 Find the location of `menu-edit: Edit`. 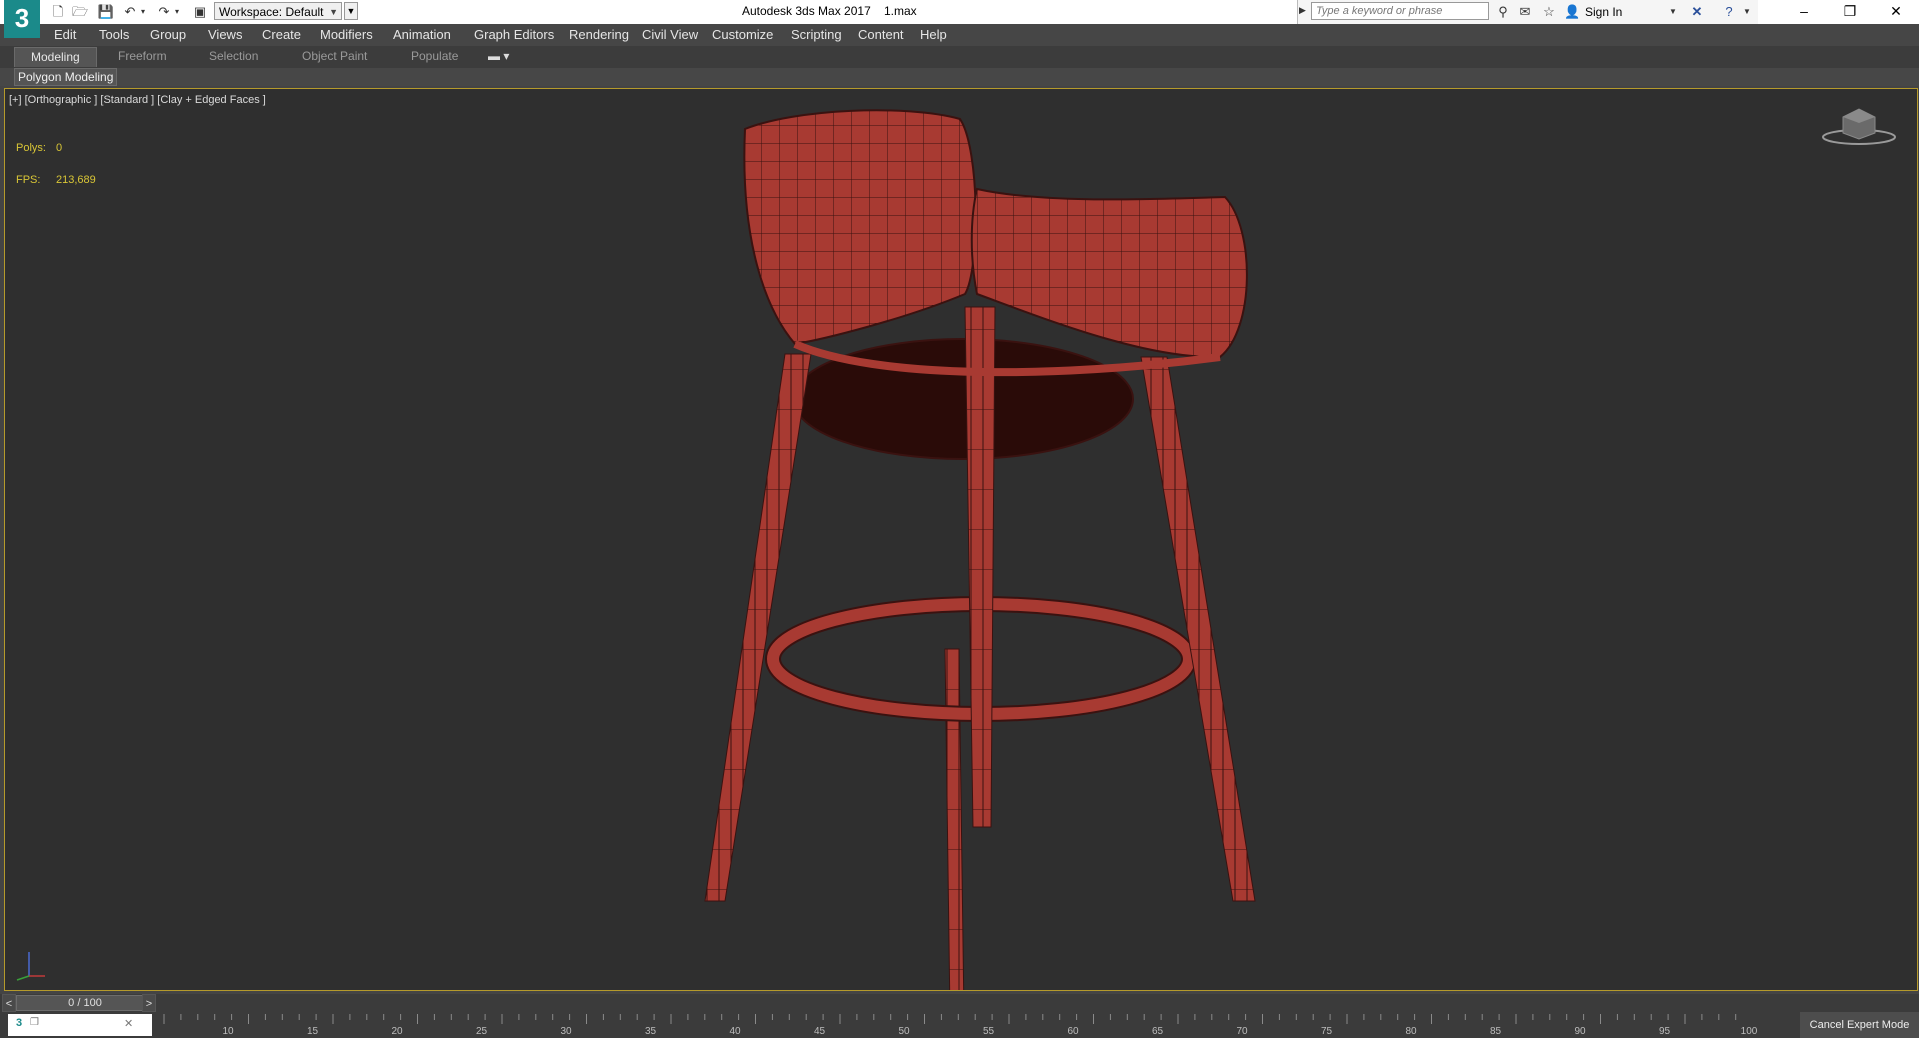

menu-edit: Edit is located at coordinates (65, 34).